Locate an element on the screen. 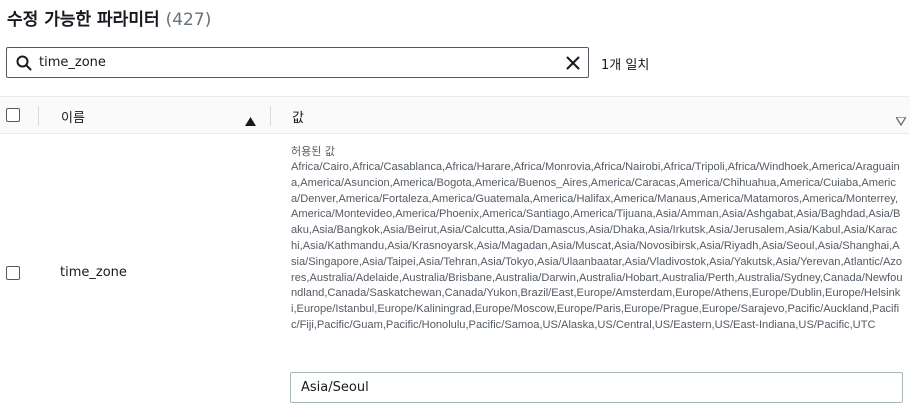  column-header-name: 이름 is located at coordinates (73, 116).